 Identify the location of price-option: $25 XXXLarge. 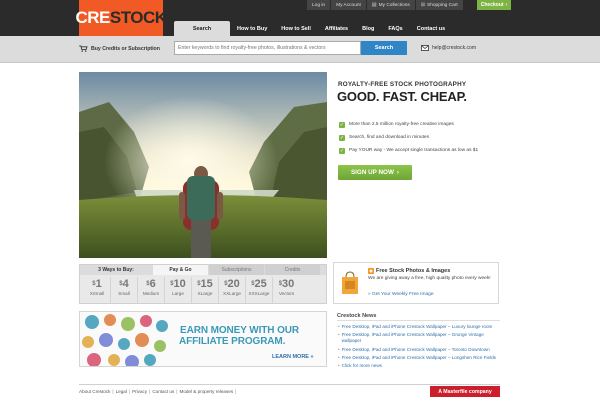
(259, 290).